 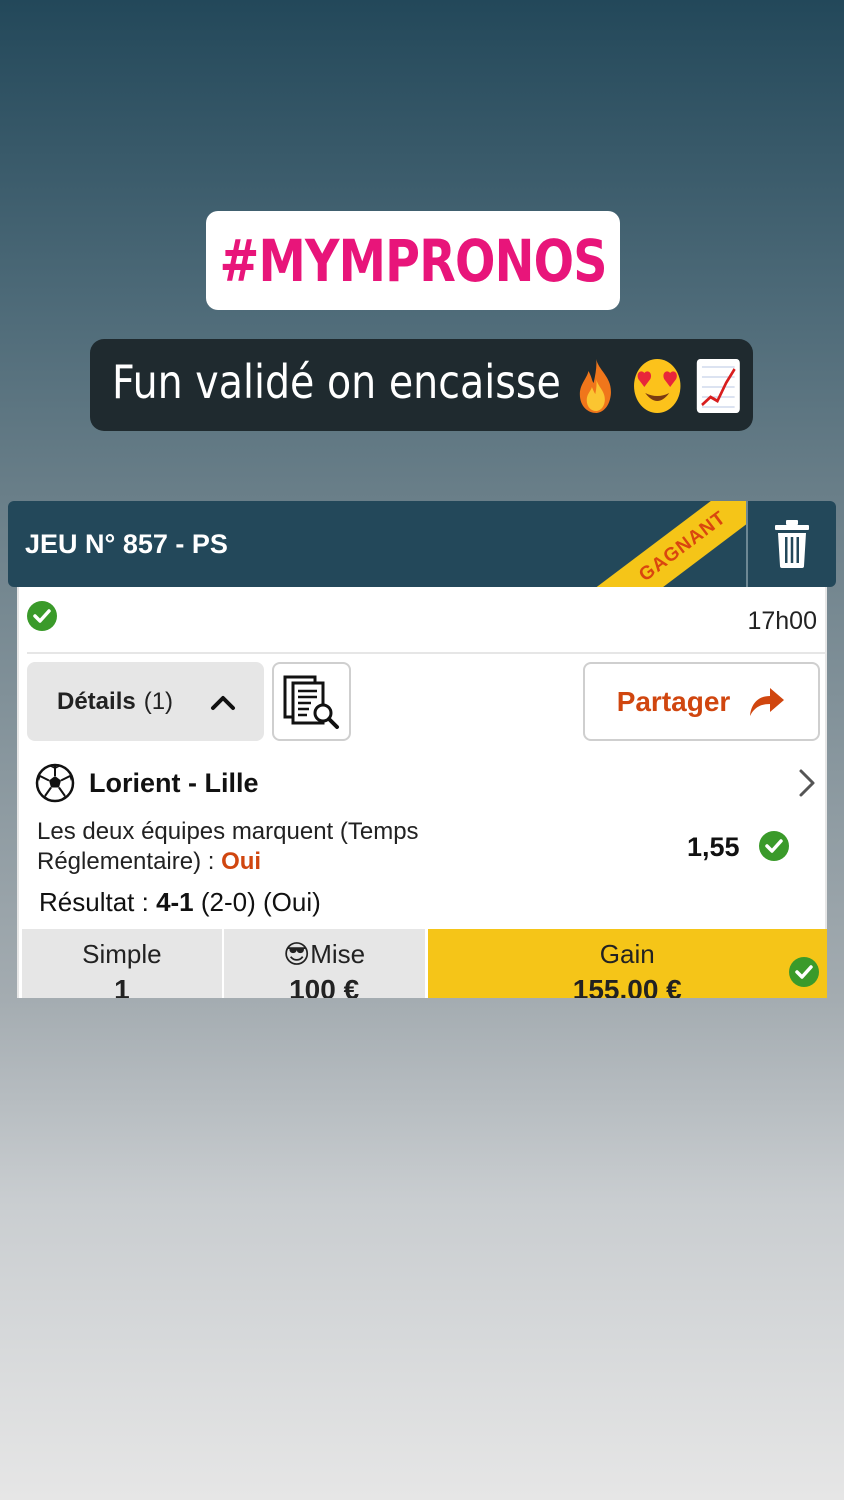 What do you see at coordinates (627, 954) in the screenshot?
I see `gain-label: Gain` at bounding box center [627, 954].